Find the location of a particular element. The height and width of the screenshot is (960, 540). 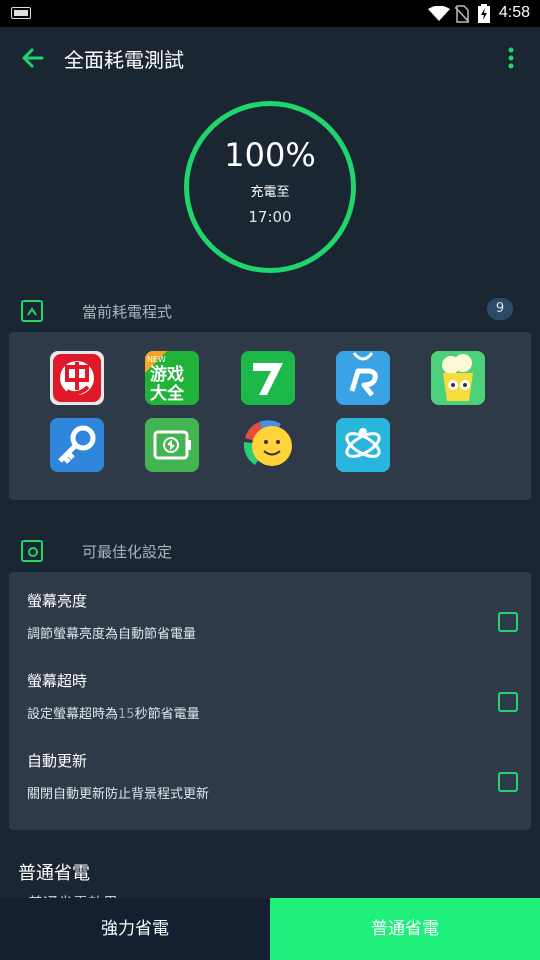

atom-app-icon is located at coordinates (363, 445).